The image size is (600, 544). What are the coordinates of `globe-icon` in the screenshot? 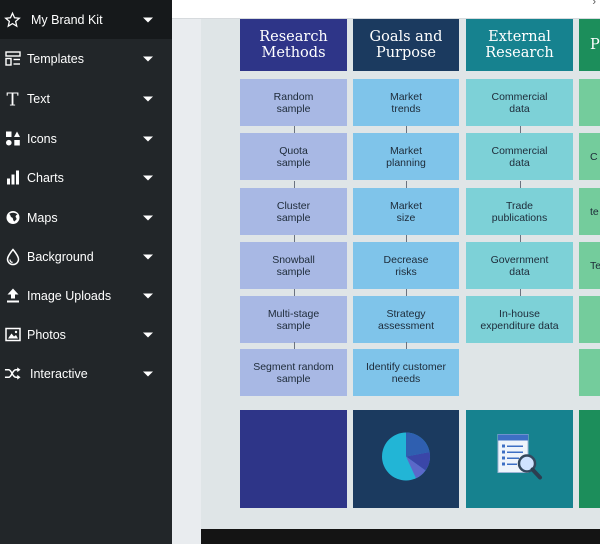 It's located at (12, 217).